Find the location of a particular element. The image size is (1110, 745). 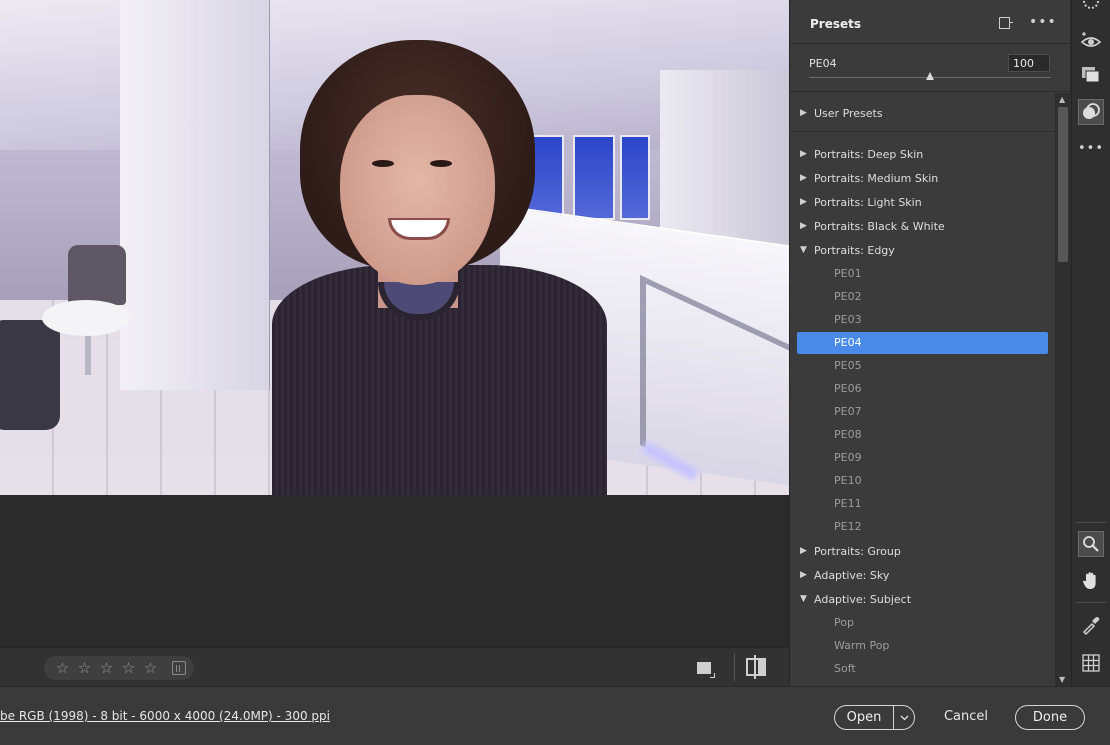

preset-item: Warm Pop is located at coordinates (922, 646).